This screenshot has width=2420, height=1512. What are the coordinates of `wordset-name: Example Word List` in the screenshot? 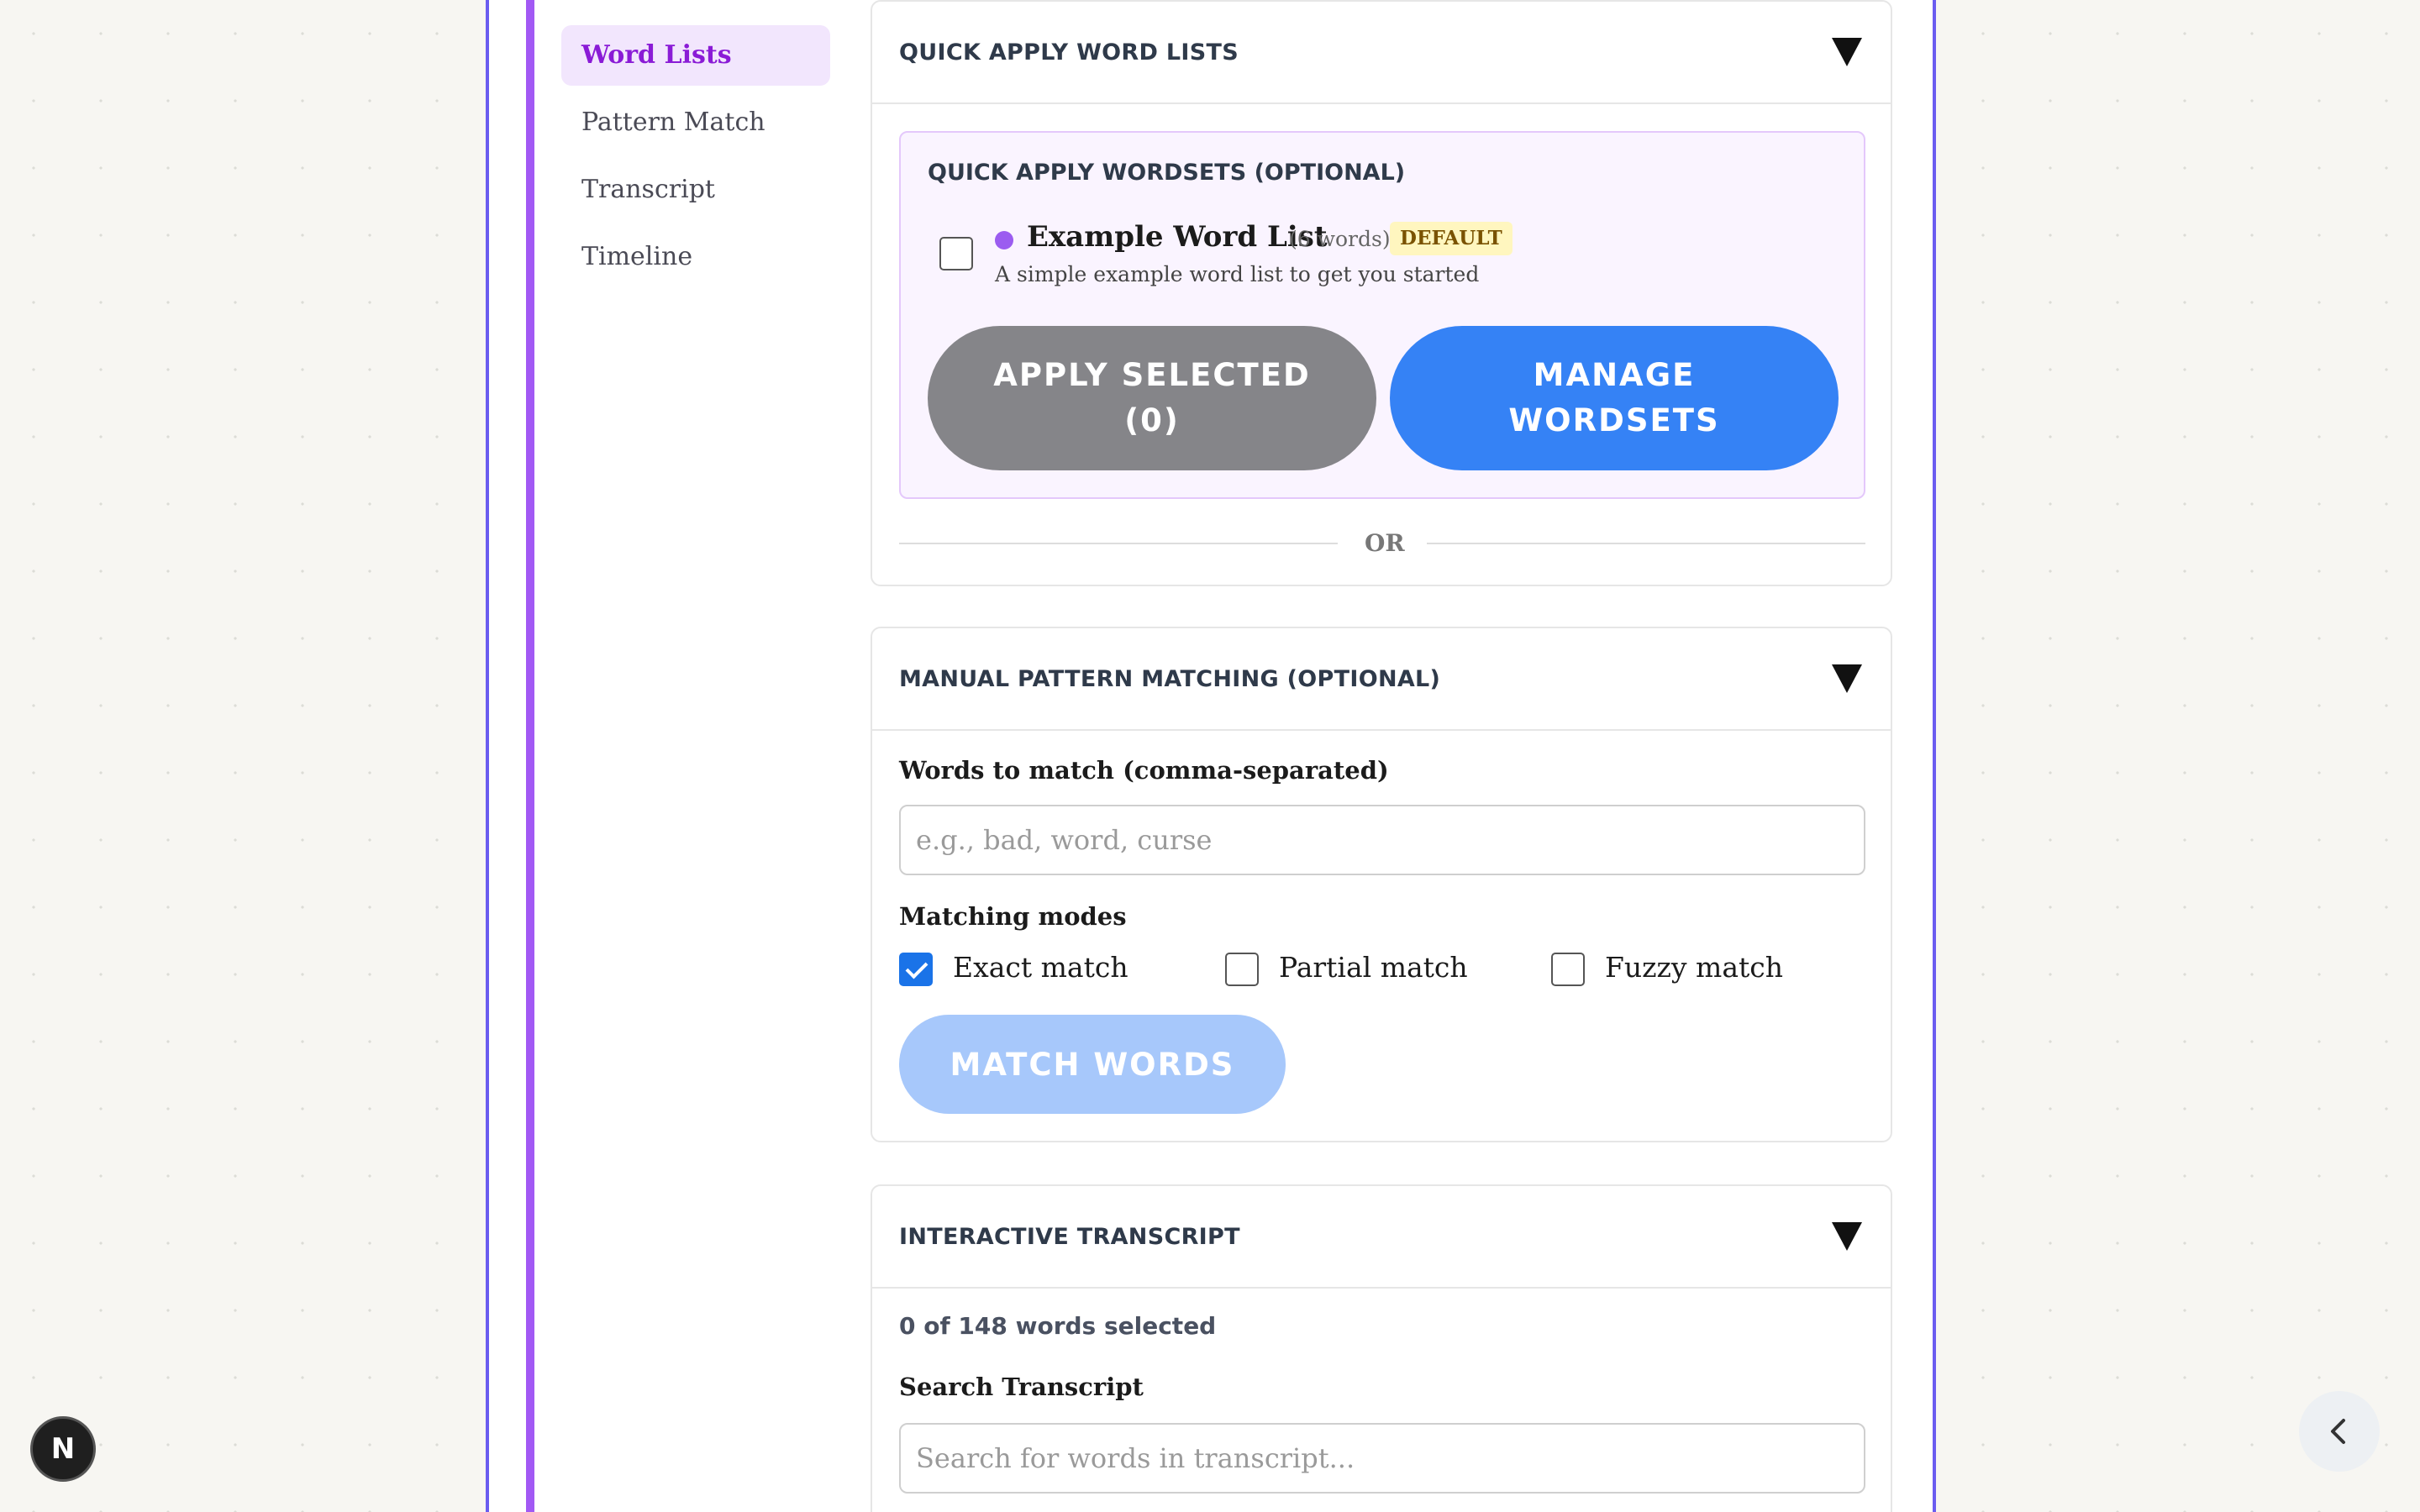 It's located at (1177, 237).